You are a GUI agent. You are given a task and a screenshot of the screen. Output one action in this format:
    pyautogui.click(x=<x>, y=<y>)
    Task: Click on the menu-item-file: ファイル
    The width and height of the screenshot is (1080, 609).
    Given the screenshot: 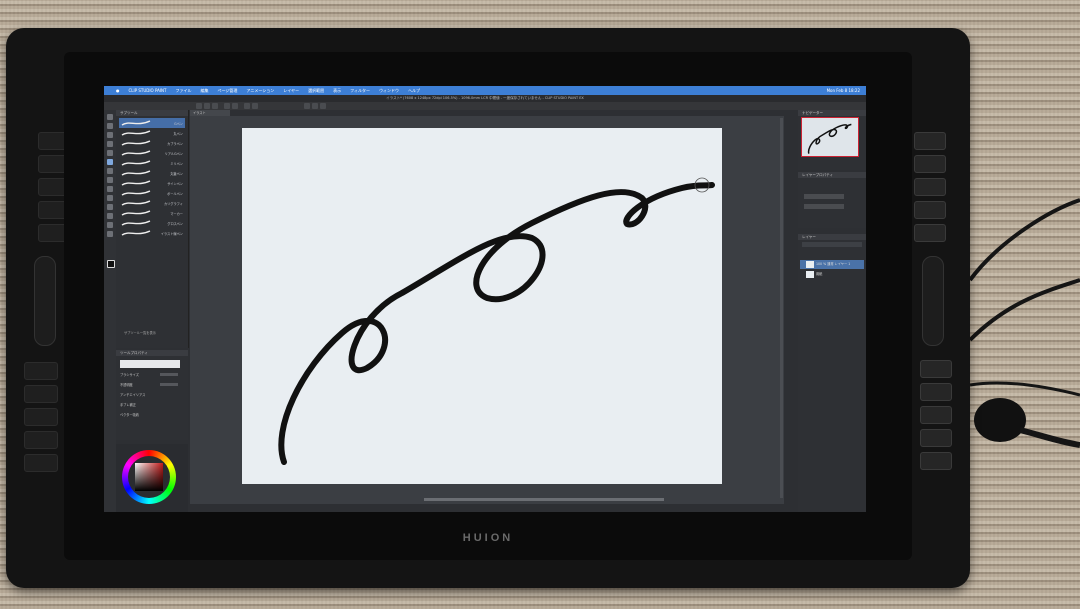 What is the action you would take?
    pyautogui.click(x=183, y=91)
    